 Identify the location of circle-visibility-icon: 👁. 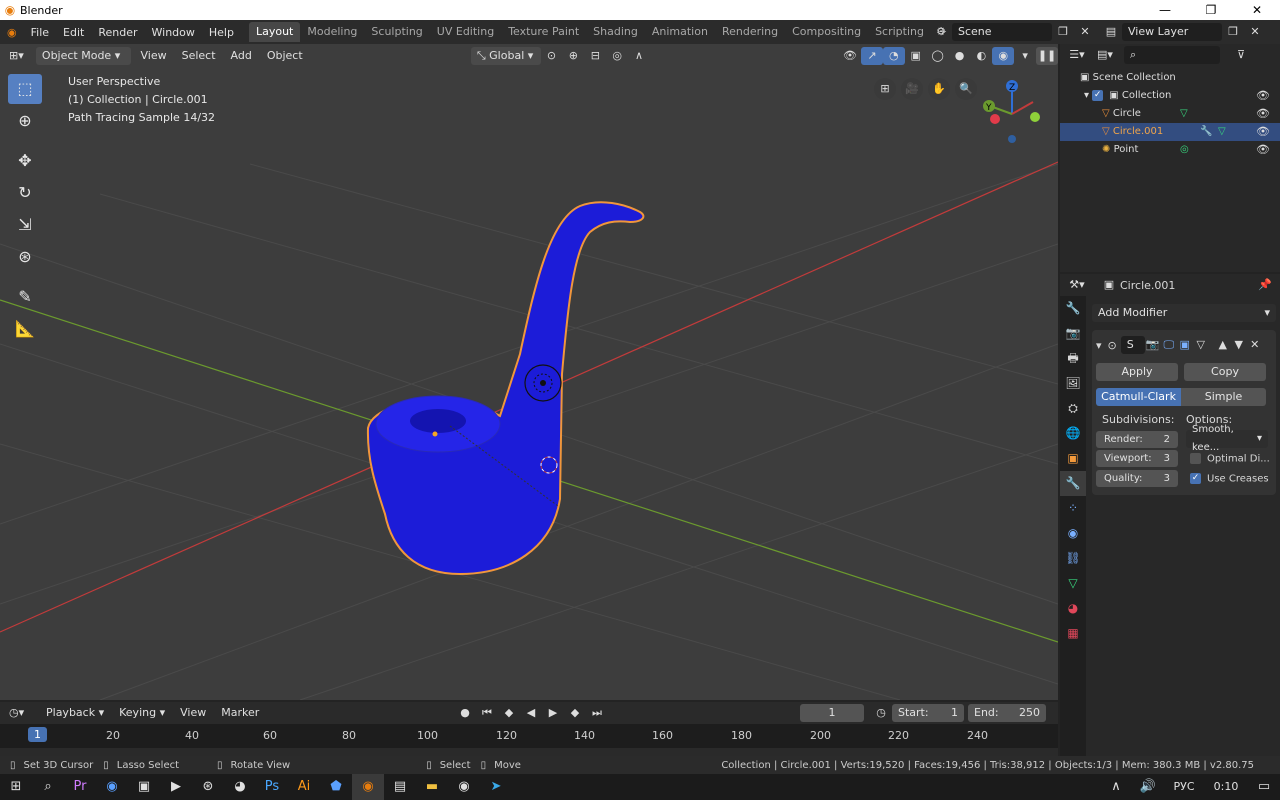
(1263, 114).